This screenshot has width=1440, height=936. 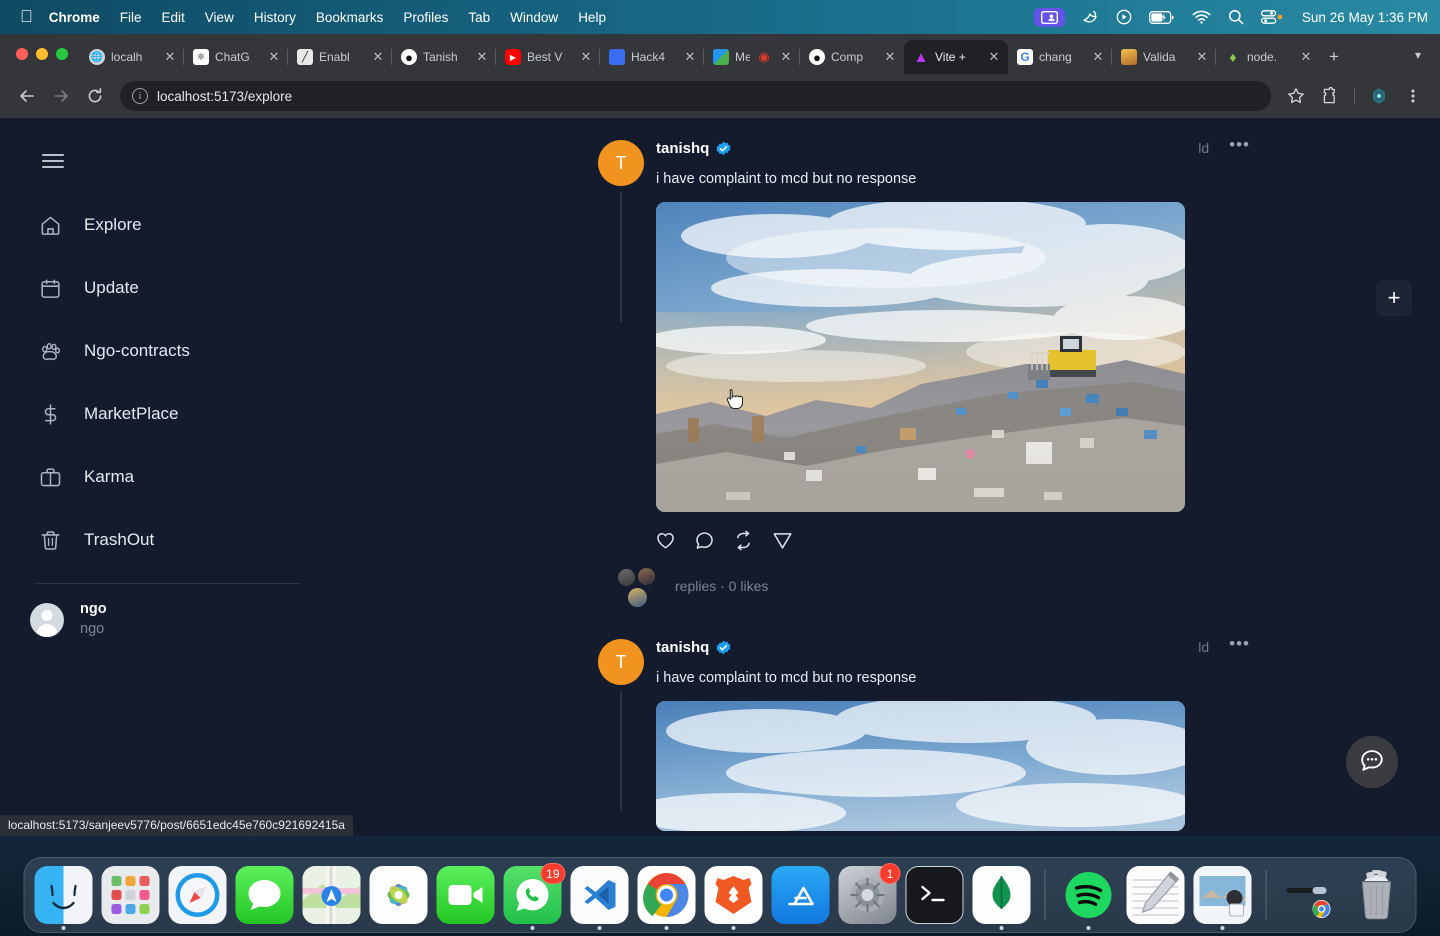 What do you see at coordinates (956, 57) in the screenshot?
I see `browser-tab-vite: ▲ Vite + ✕` at bounding box center [956, 57].